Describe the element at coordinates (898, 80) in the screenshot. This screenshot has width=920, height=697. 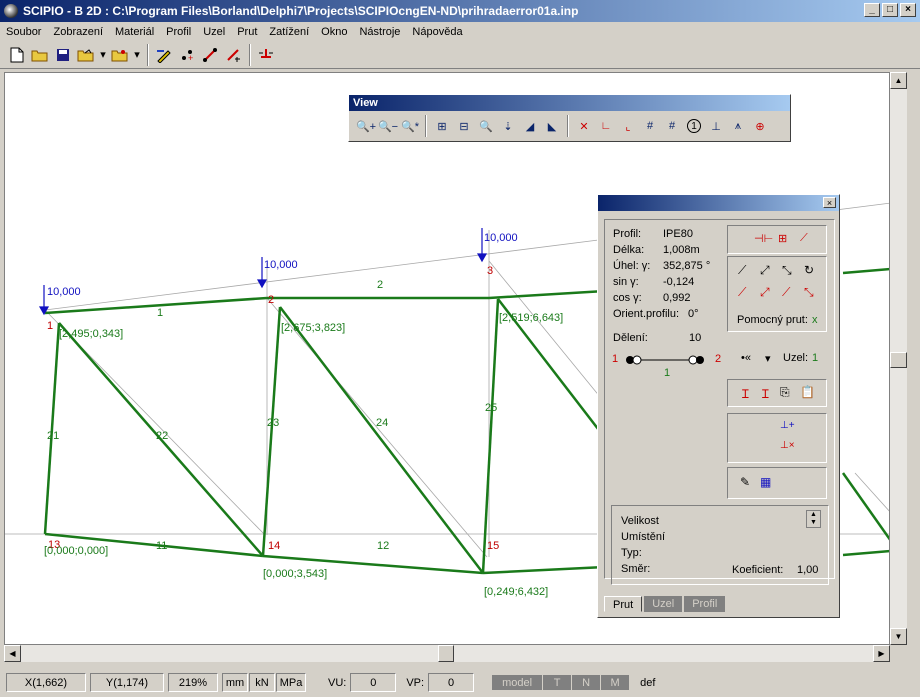
I see `scroll-up-arrow-icon: ▲` at that location.